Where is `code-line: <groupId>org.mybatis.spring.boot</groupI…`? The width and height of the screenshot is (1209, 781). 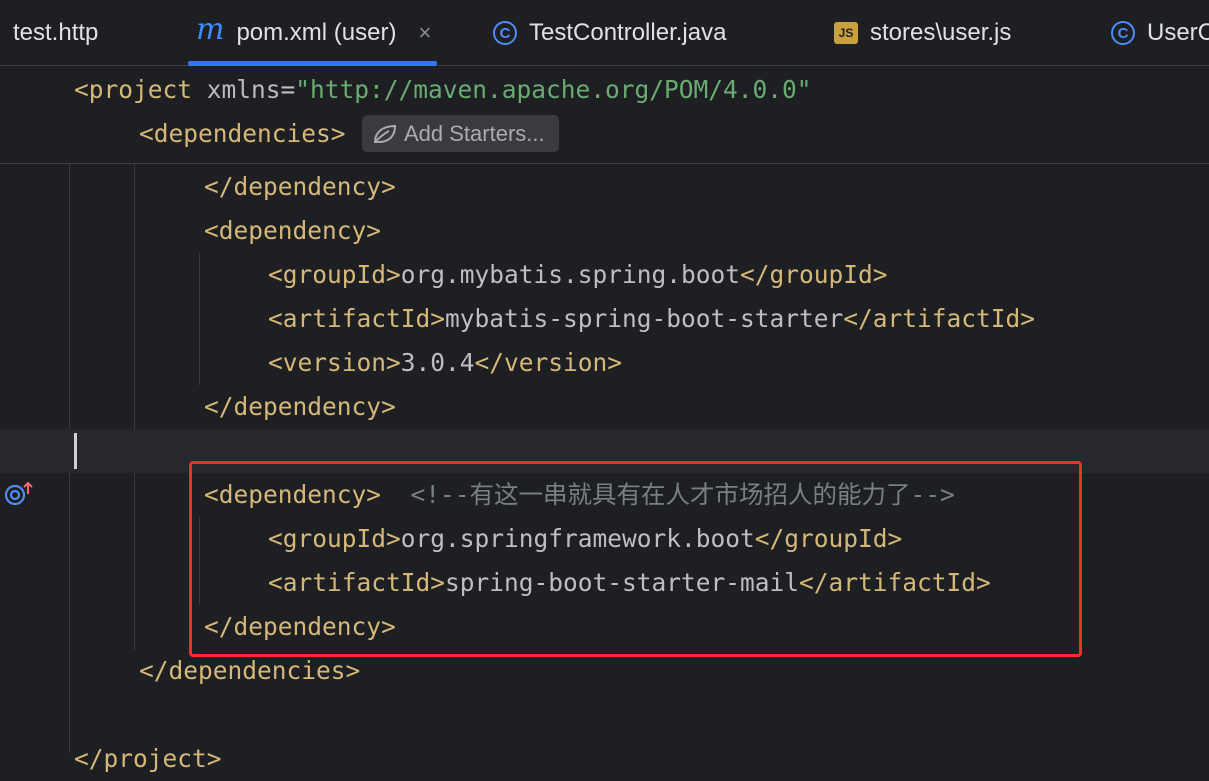 code-line: <groupId>org.mybatis.spring.boot</groupI… is located at coordinates (578, 275).